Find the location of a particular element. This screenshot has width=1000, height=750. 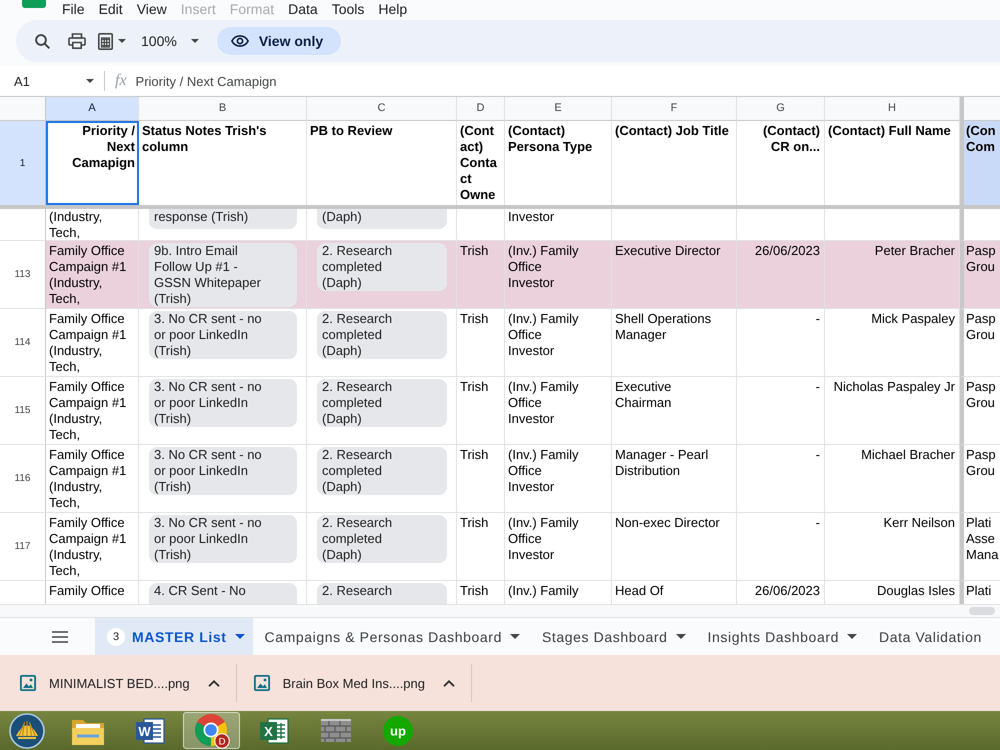

download-item: Brain Box Med Ins....png is located at coordinates (339, 683).